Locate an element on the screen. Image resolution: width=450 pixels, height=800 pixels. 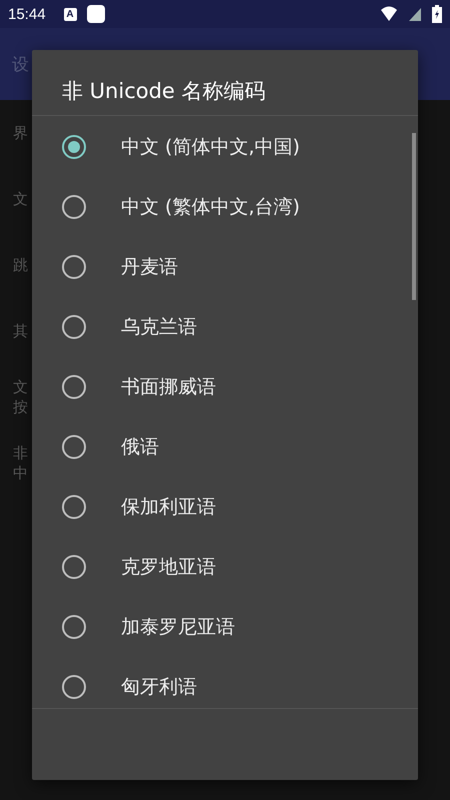
setting-label: 界 is located at coordinates (21, 133).